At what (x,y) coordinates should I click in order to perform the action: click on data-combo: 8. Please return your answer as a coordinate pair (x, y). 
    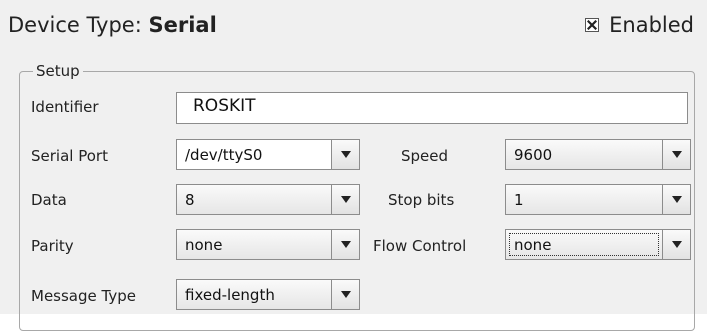
    Looking at the image, I should click on (268, 199).